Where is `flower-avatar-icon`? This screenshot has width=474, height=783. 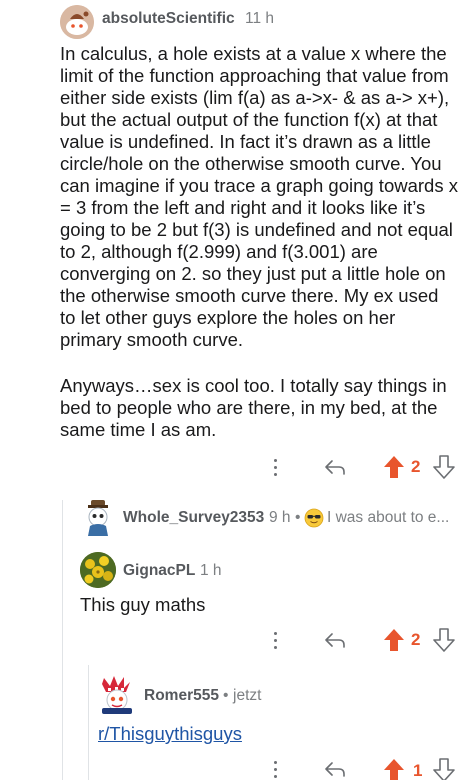 flower-avatar-icon is located at coordinates (98, 570).